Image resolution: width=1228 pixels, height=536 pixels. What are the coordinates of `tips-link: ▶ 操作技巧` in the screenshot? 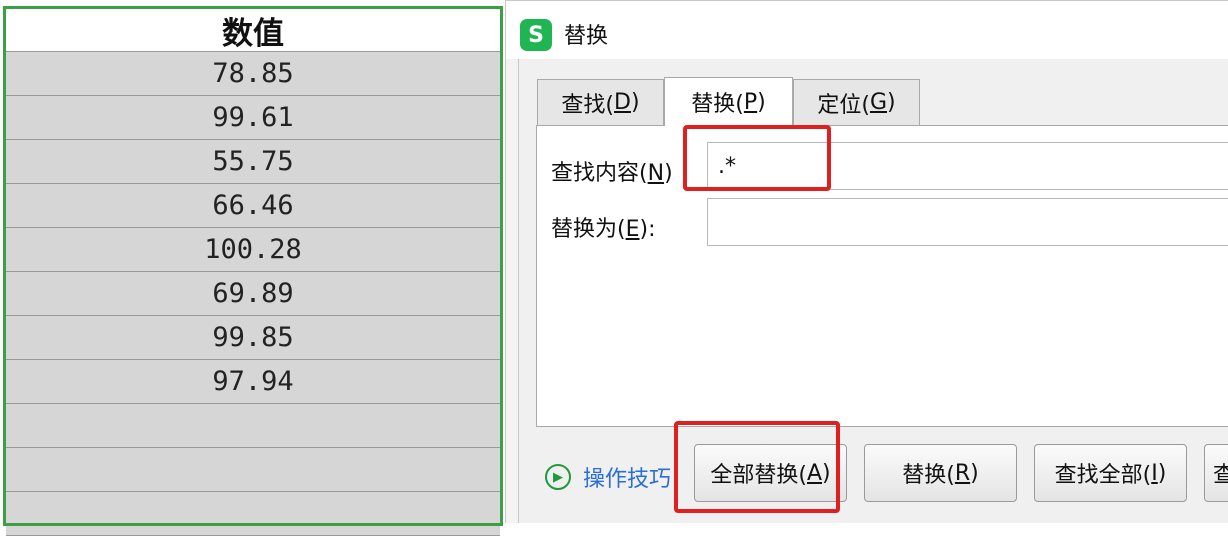 It's located at (608, 477).